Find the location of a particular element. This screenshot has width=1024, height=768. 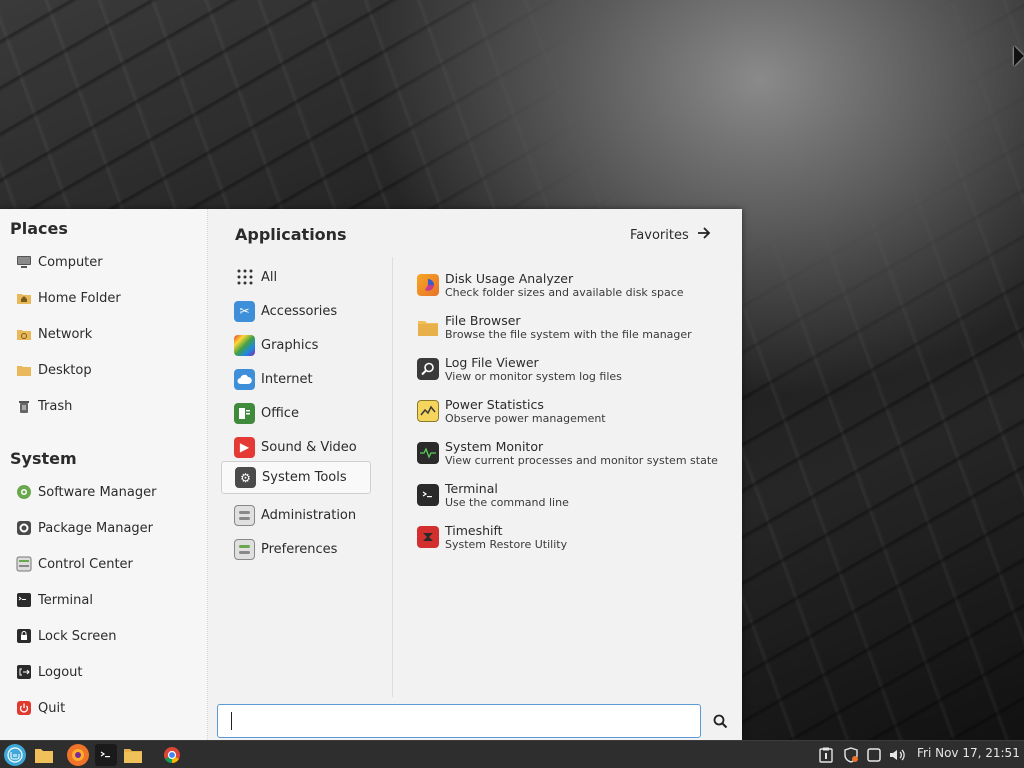

system-item-quit: Quit is located at coordinates (106, 708).